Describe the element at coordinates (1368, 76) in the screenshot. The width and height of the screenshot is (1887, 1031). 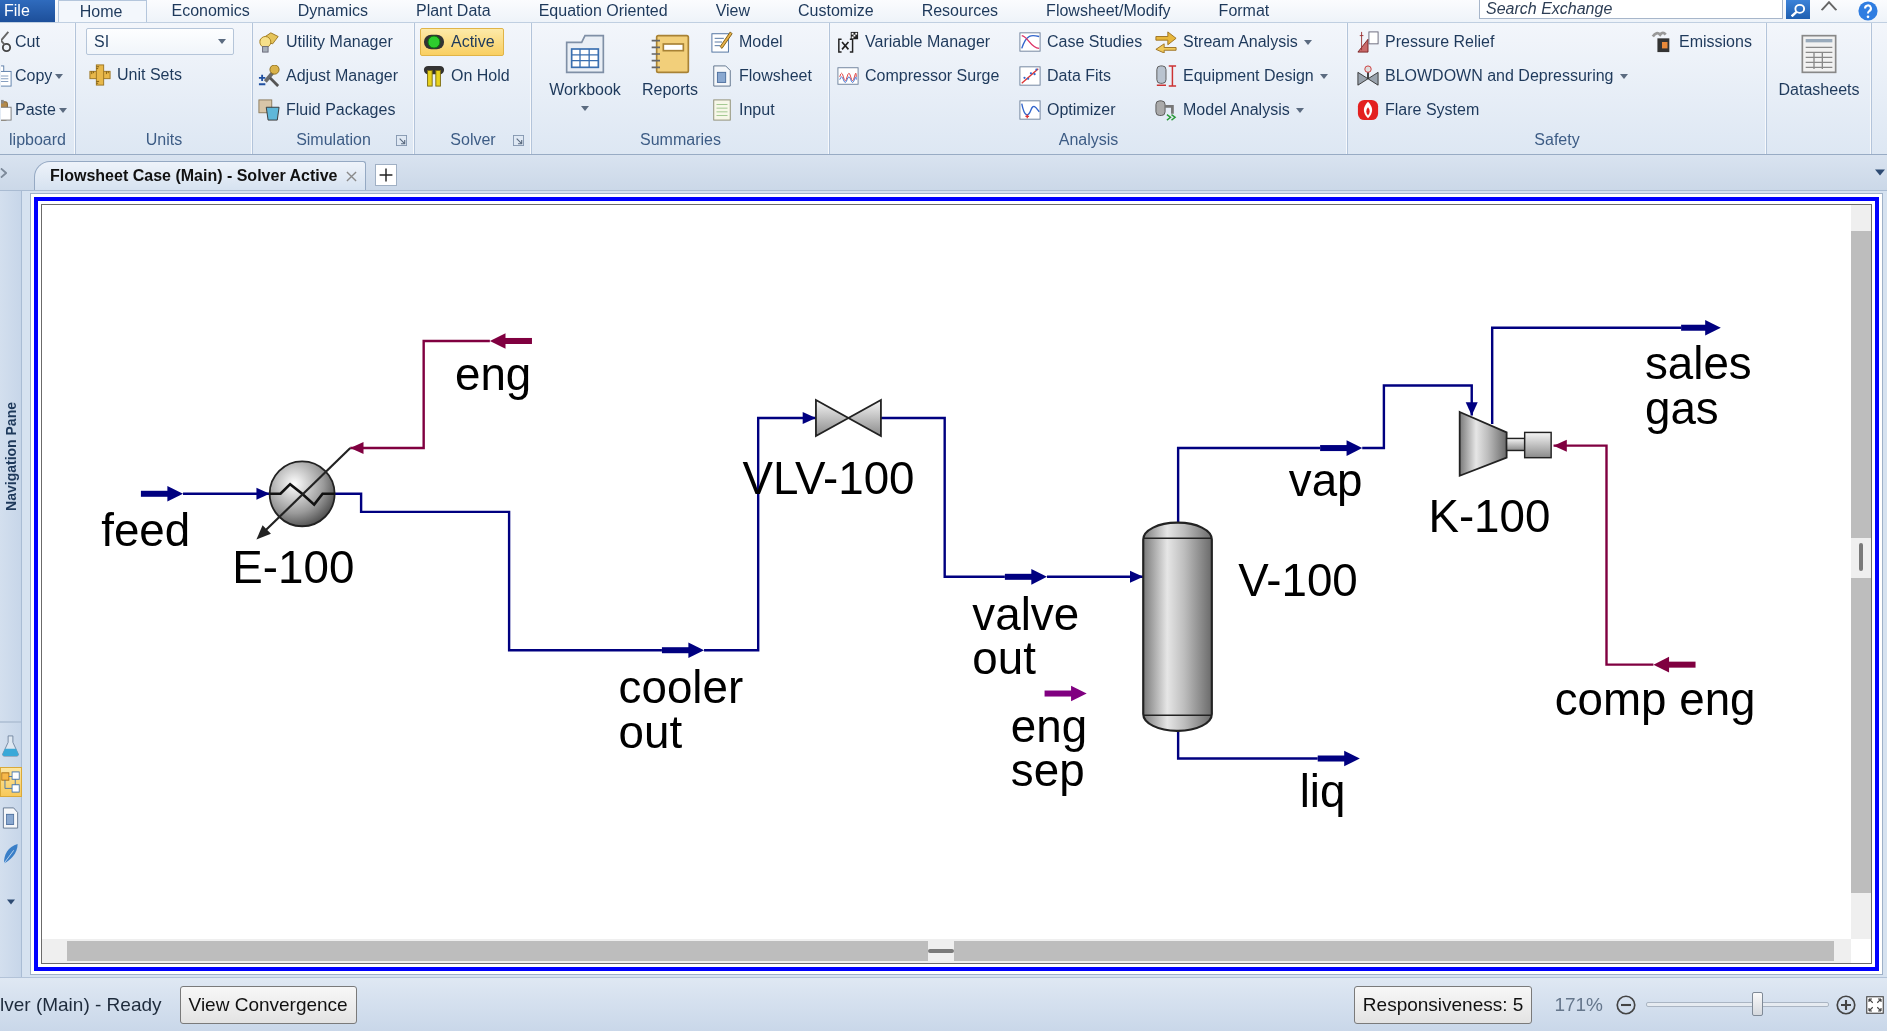
I see `valve-icon` at that location.